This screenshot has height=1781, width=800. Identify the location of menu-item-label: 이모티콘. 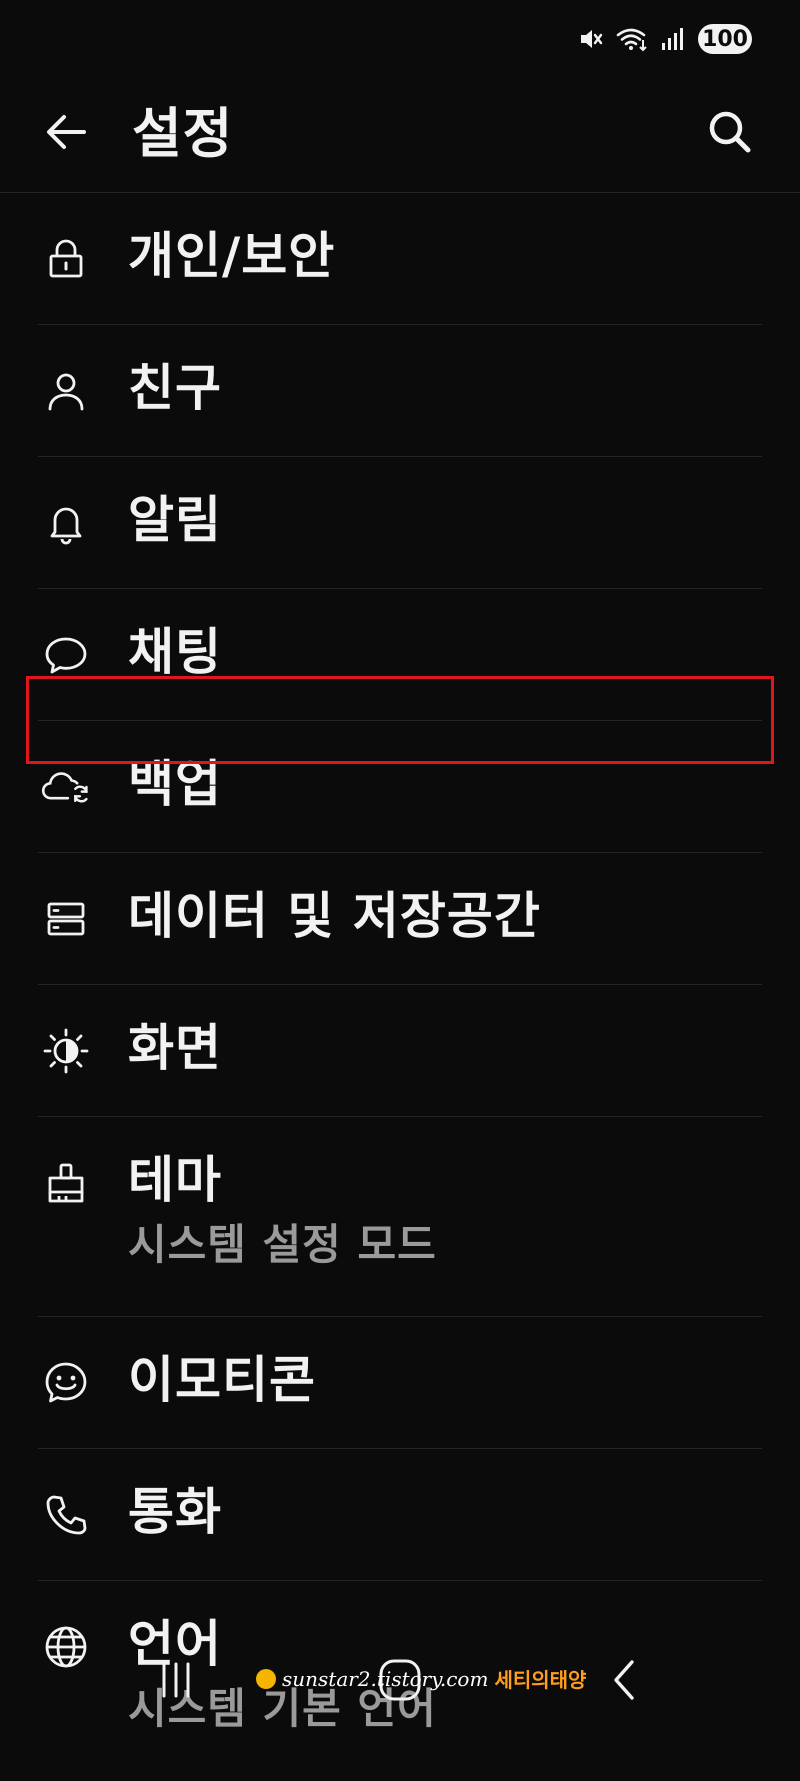
(222, 1380).